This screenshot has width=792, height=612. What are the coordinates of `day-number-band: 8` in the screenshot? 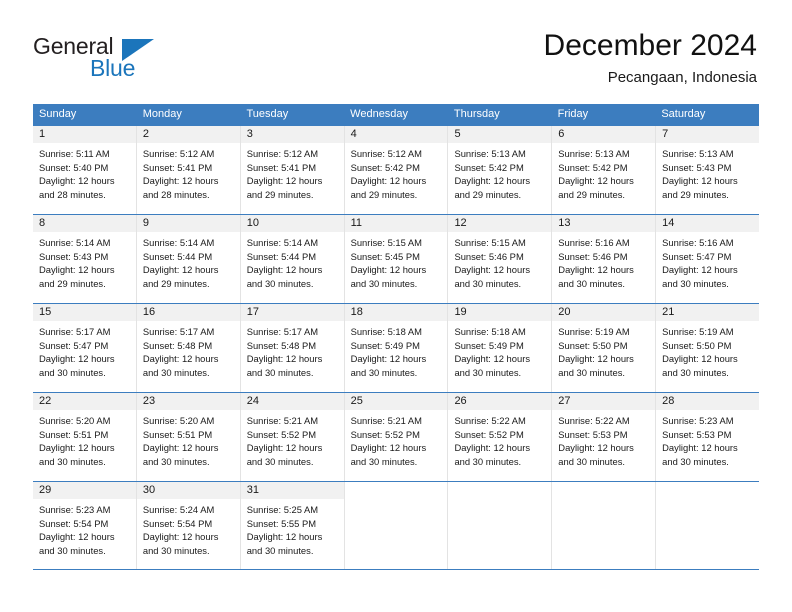 It's located at (84, 223).